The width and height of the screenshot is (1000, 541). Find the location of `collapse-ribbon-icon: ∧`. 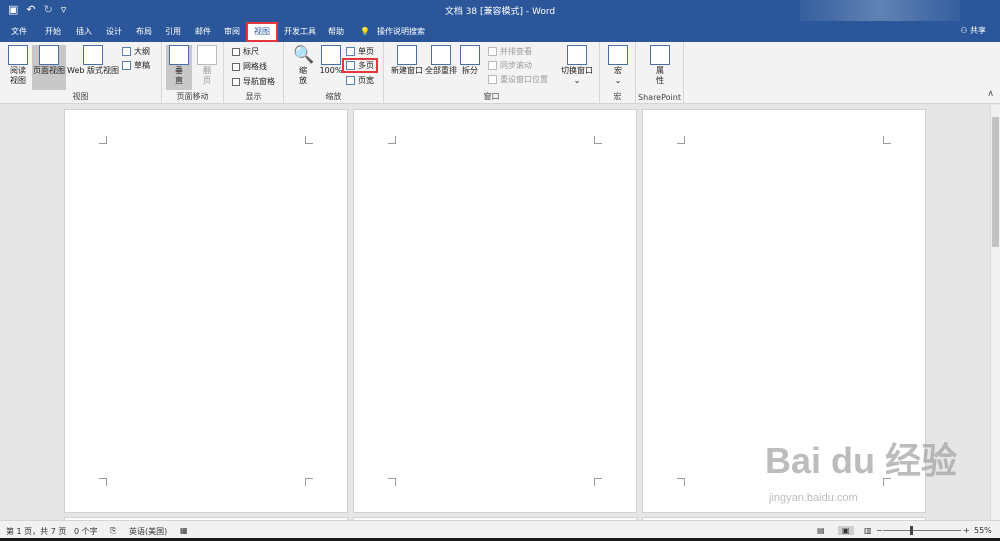

collapse-ribbon-icon: ∧ is located at coordinates (990, 94).